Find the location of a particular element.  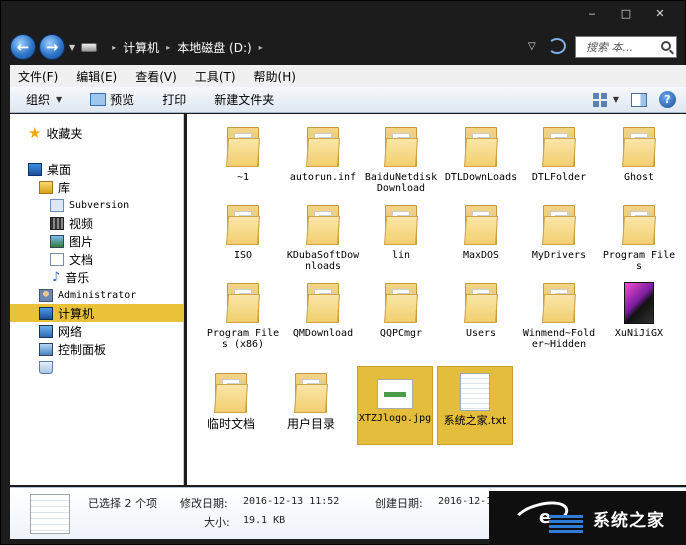

nav-subversion: Subversion is located at coordinates (97, 205).